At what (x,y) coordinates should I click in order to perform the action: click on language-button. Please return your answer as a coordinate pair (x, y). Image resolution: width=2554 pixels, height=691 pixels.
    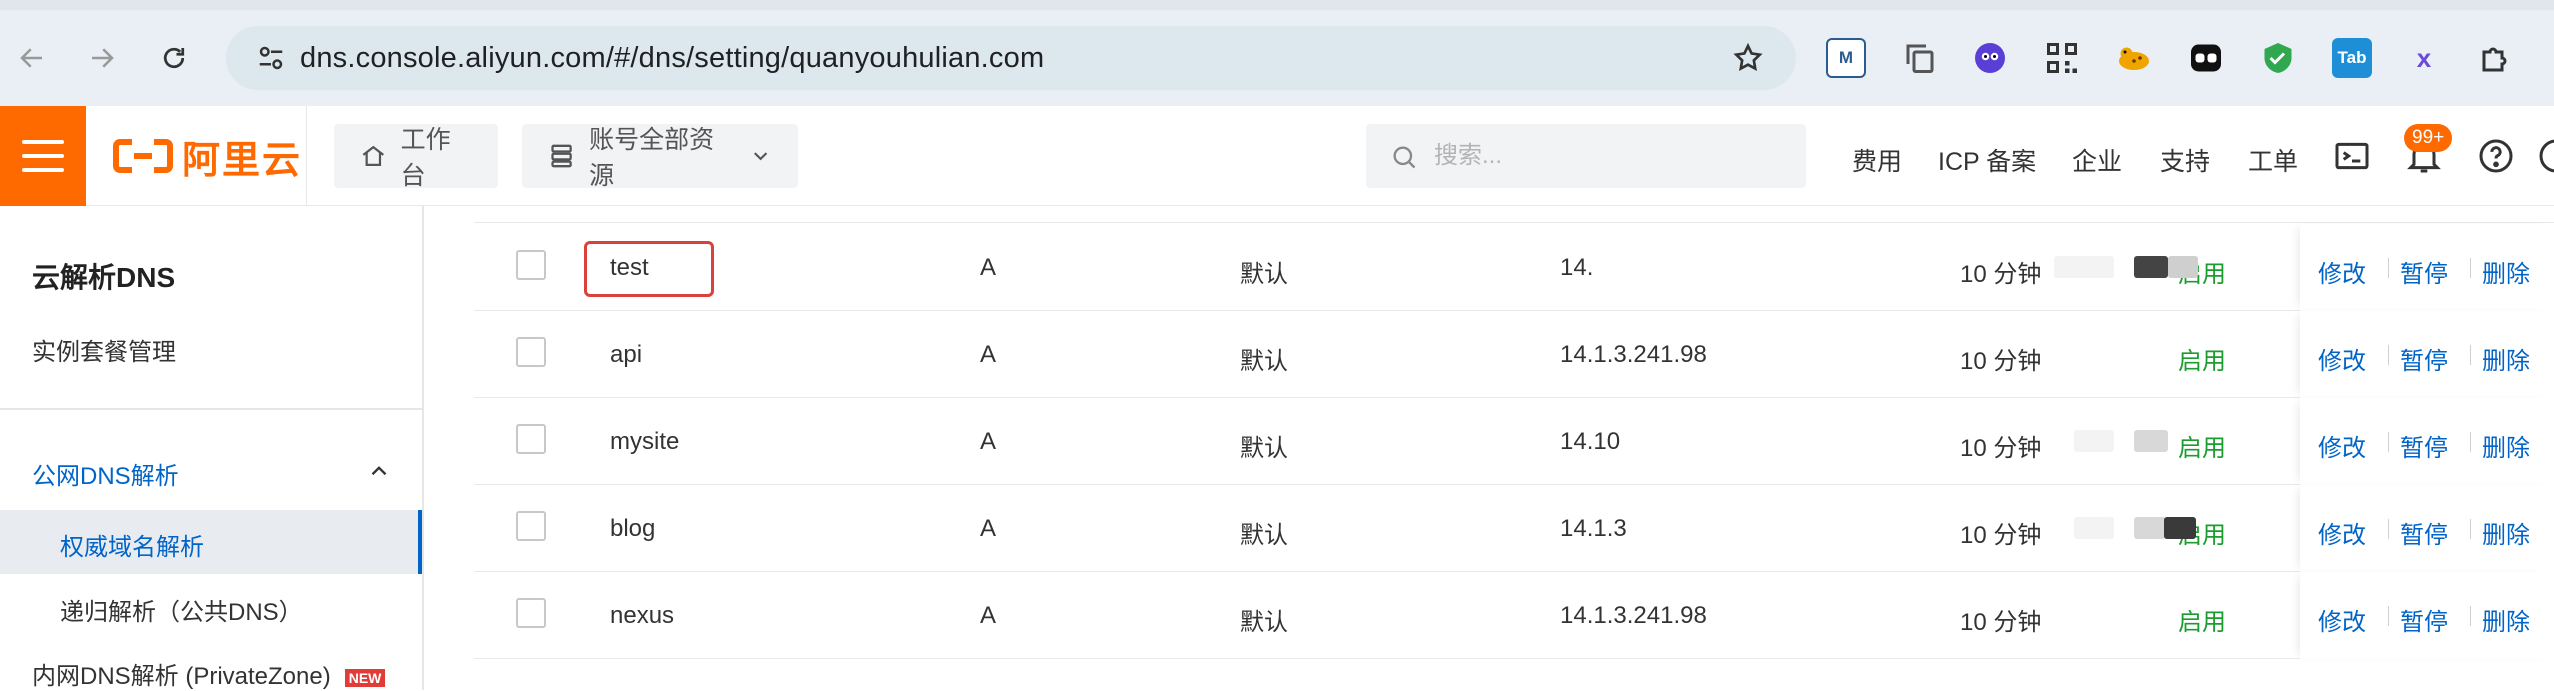
    Looking at the image, I should click on (2545, 156).